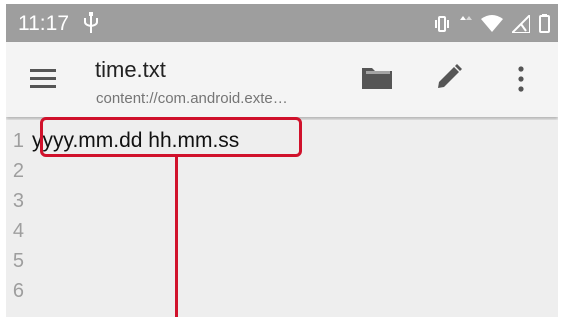 Image resolution: width=564 pixels, height=317 pixels. I want to click on line-number: 5, so click(18, 261).